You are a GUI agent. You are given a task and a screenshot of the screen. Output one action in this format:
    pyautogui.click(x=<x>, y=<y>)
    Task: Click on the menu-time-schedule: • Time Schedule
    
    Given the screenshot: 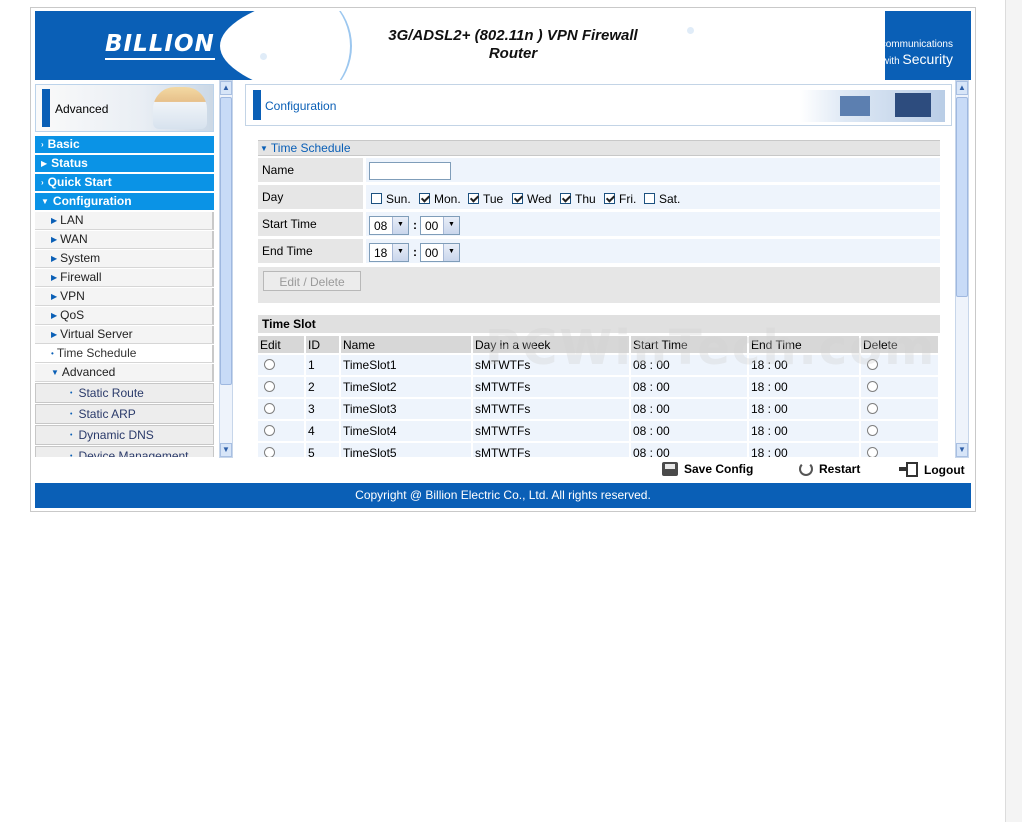 What is the action you would take?
    pyautogui.click(x=124, y=354)
    